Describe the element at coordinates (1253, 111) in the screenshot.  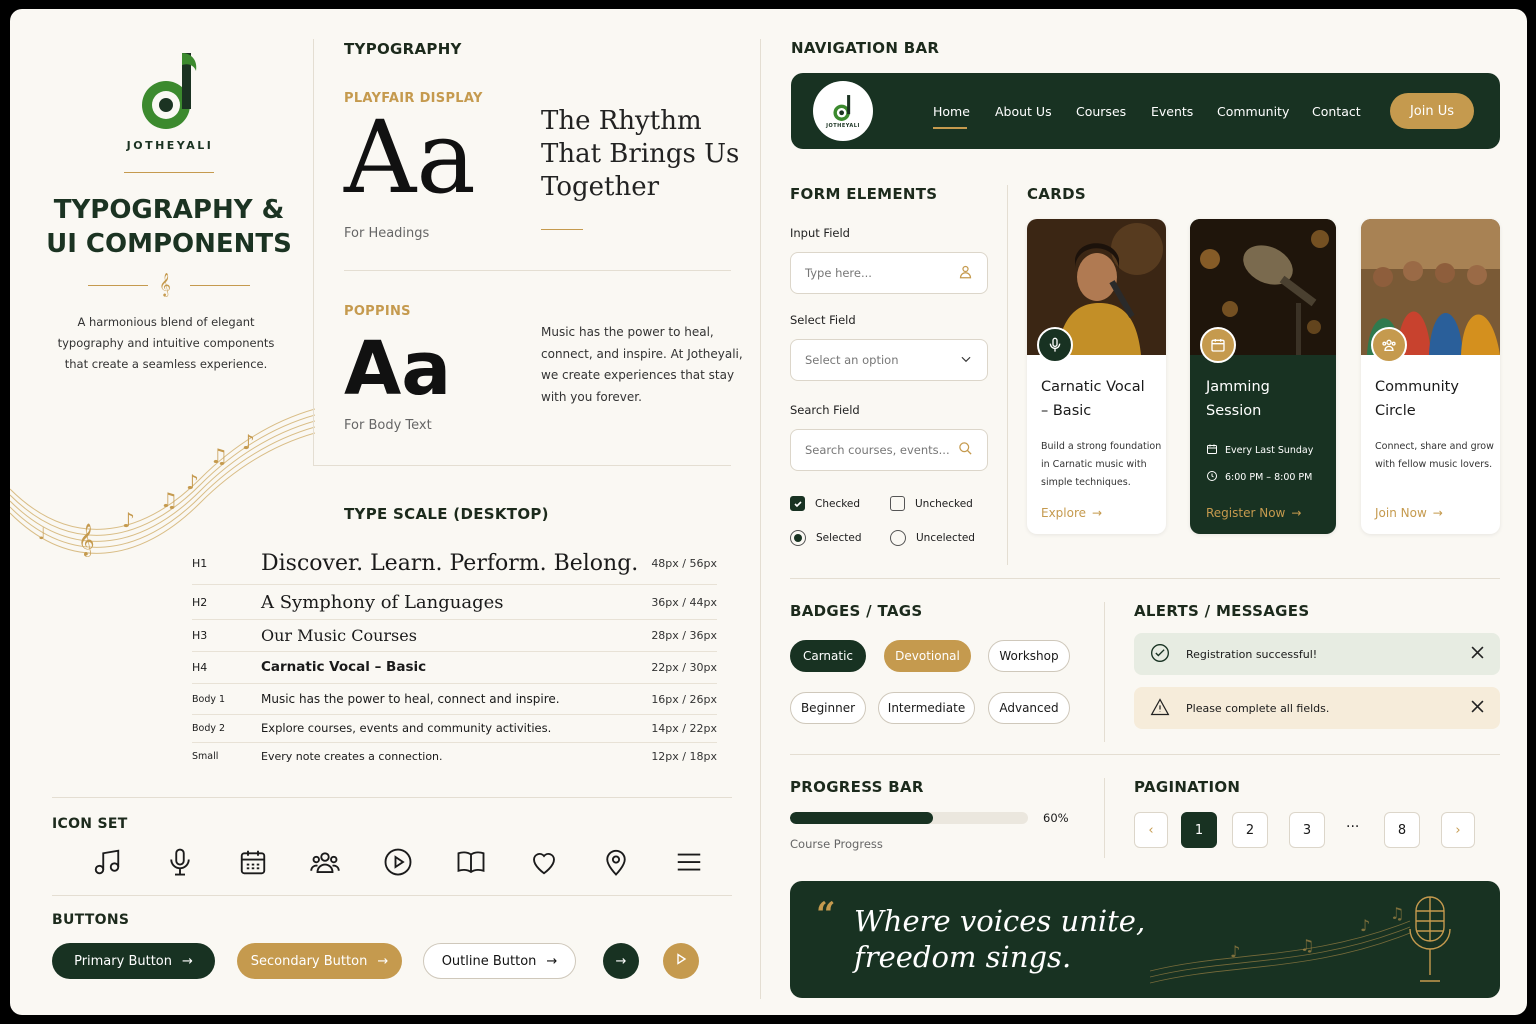
I see `nav-link-community: Community` at that location.